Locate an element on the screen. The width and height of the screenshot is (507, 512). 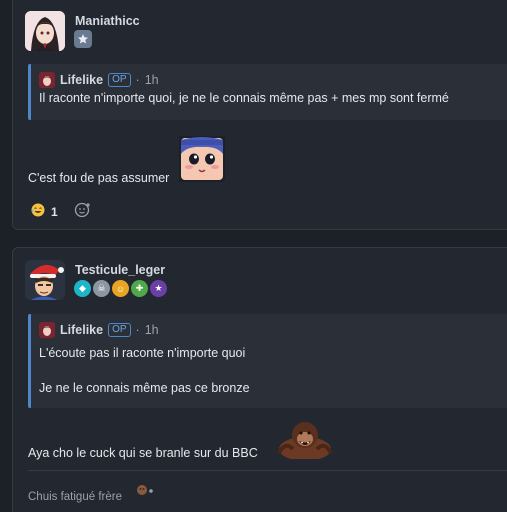
shield-badge-icon: ✚ is located at coordinates (139, 288).